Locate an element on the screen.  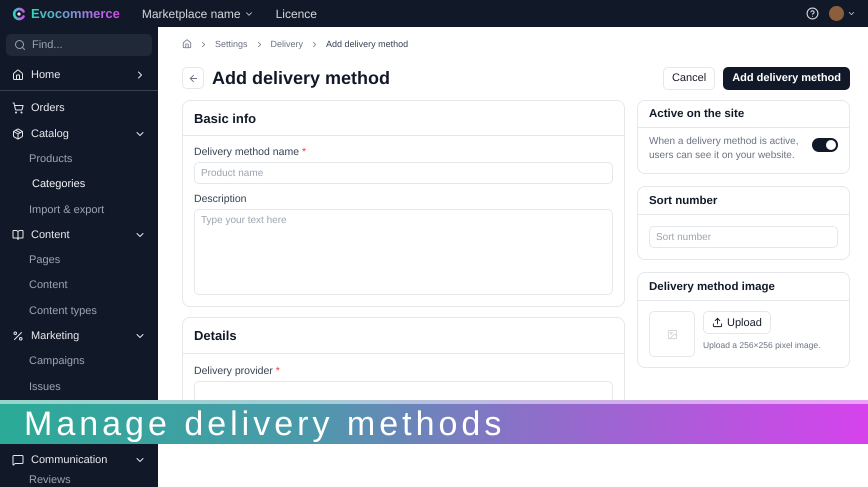
field-label: Description is located at coordinates (221, 199).